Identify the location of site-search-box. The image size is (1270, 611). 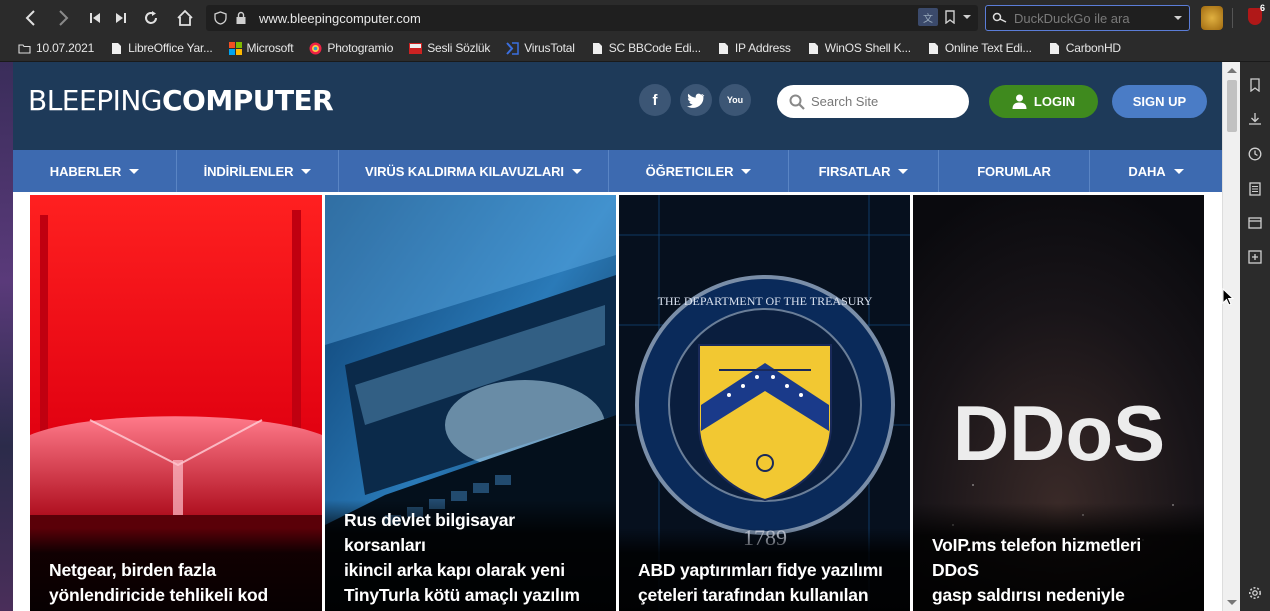
(873, 101).